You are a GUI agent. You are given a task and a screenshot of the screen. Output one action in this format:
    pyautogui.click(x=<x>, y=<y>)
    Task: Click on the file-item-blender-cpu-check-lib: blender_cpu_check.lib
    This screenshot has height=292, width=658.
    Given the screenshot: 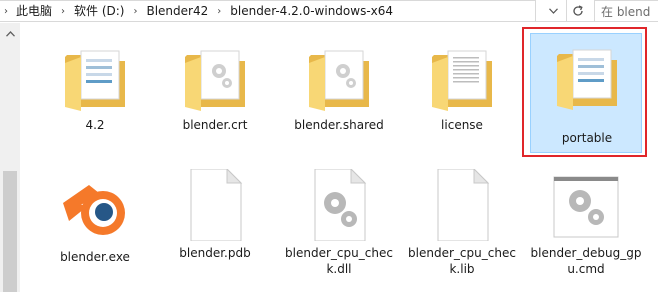 What is the action you would take?
    pyautogui.click(x=462, y=222)
    